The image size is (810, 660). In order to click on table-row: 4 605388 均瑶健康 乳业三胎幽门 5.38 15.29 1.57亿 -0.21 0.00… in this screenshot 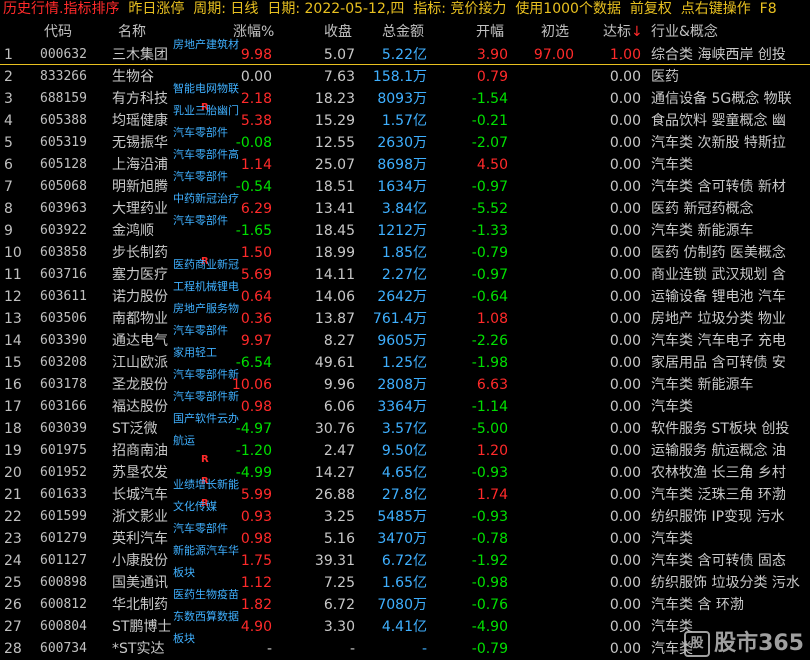, I will do `click(405, 118)`.